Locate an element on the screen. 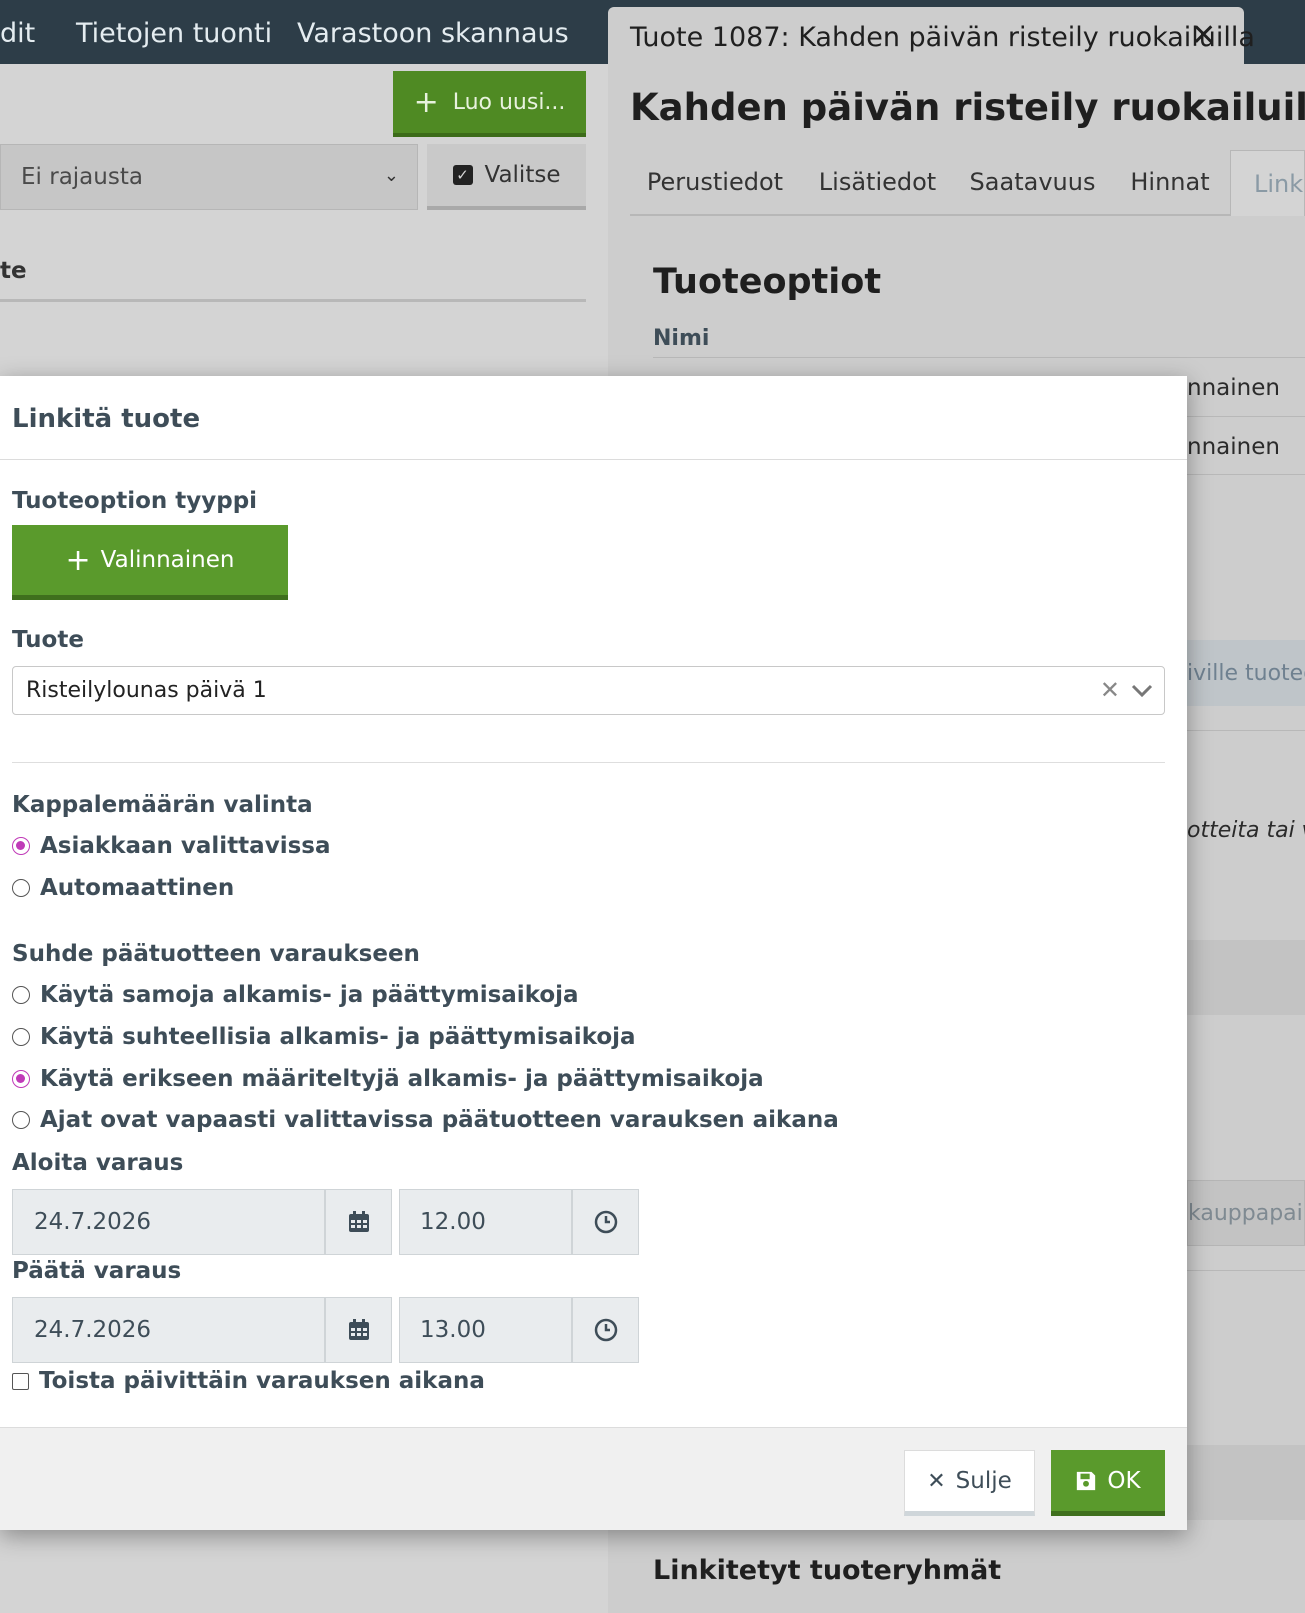 This screenshot has height=1613, width=1305. end-time-input: 13.00 is located at coordinates (485, 1330).